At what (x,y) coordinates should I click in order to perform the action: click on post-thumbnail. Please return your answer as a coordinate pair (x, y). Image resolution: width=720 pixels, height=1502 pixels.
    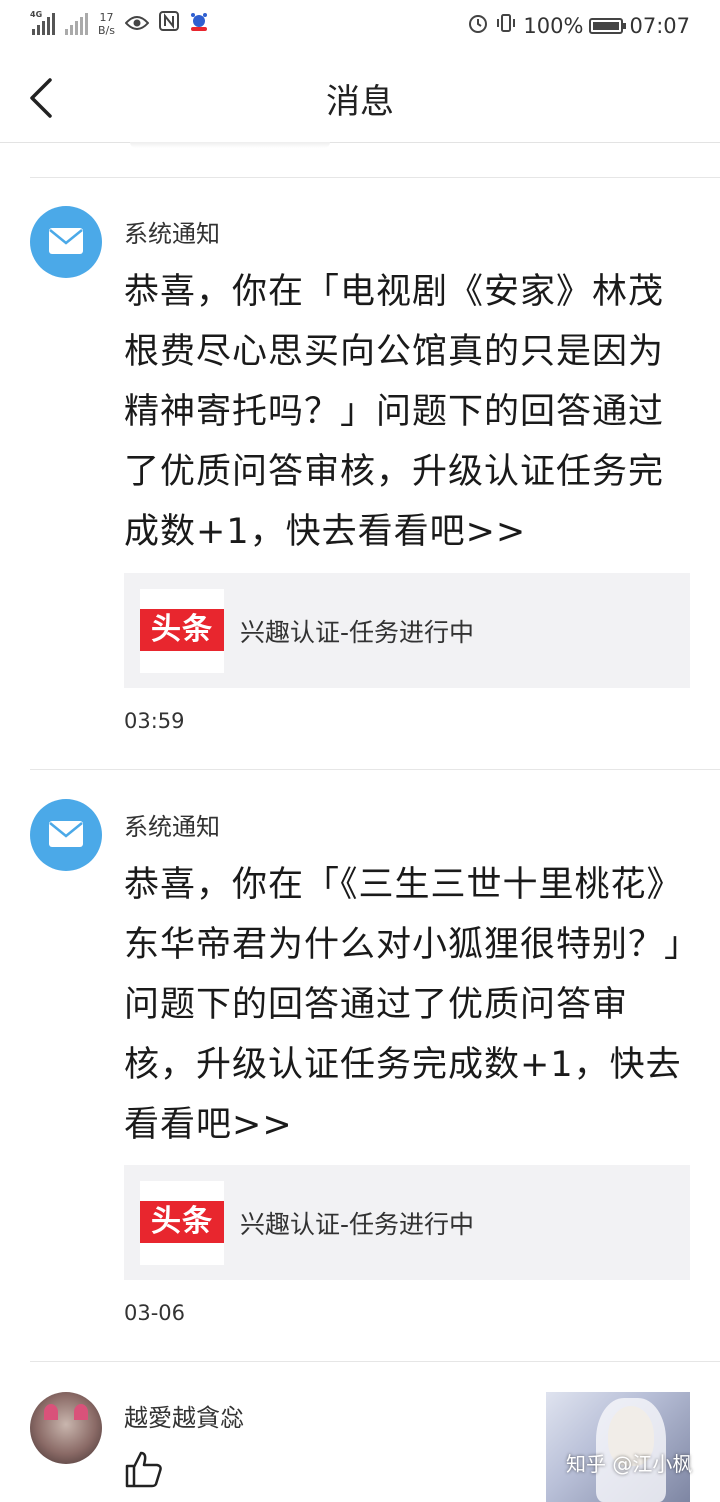
    Looking at the image, I should click on (618, 1447).